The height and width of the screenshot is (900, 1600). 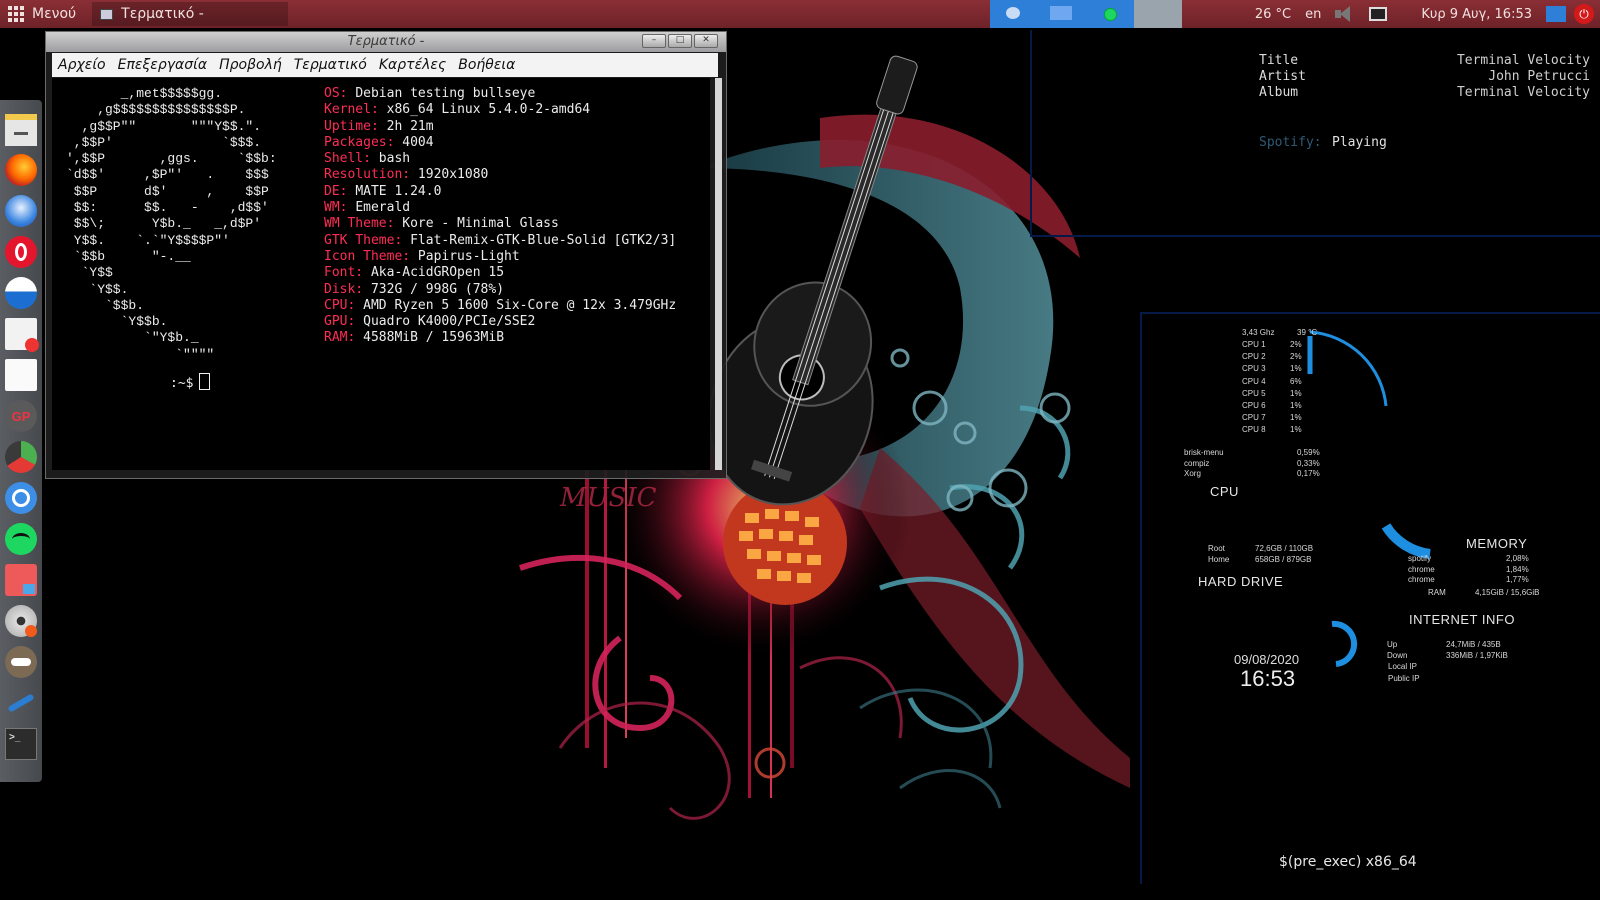 What do you see at coordinates (480, 224) in the screenshot?
I see `neofetch-value: Kore - Minimal Glass` at bounding box center [480, 224].